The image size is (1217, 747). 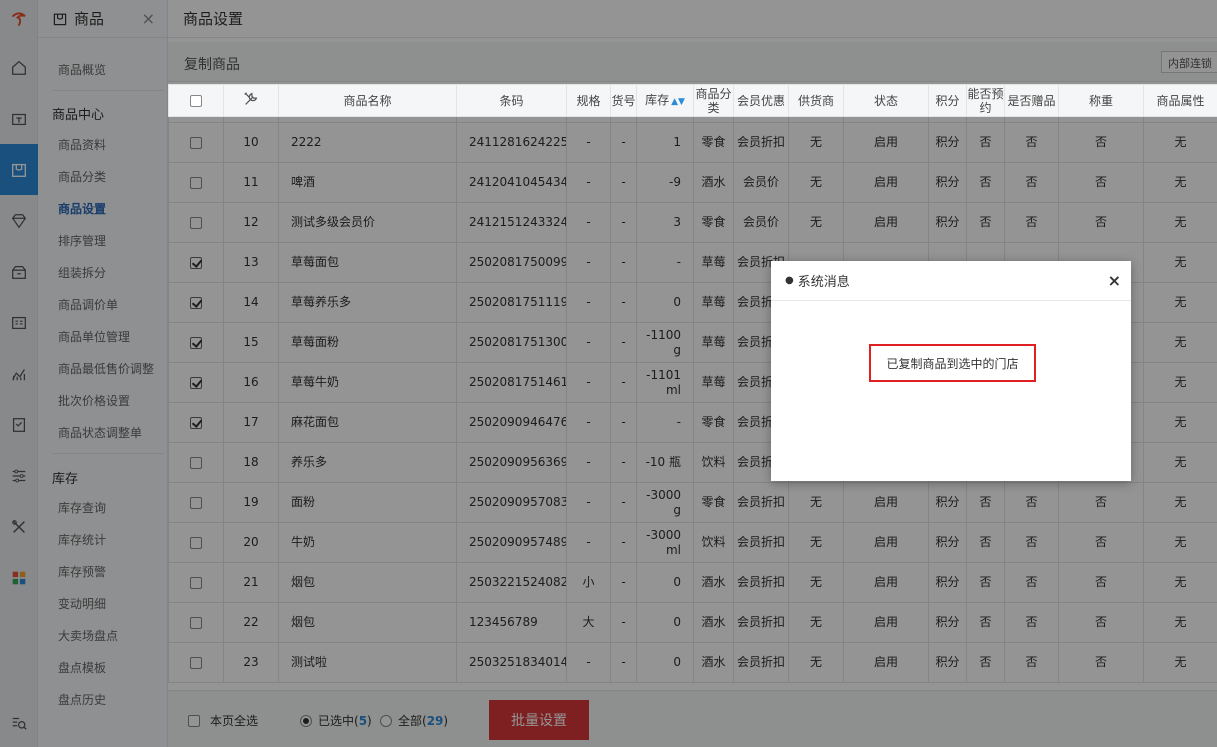 I want to click on dialog-close-icon: ×, so click(x=1114, y=280).